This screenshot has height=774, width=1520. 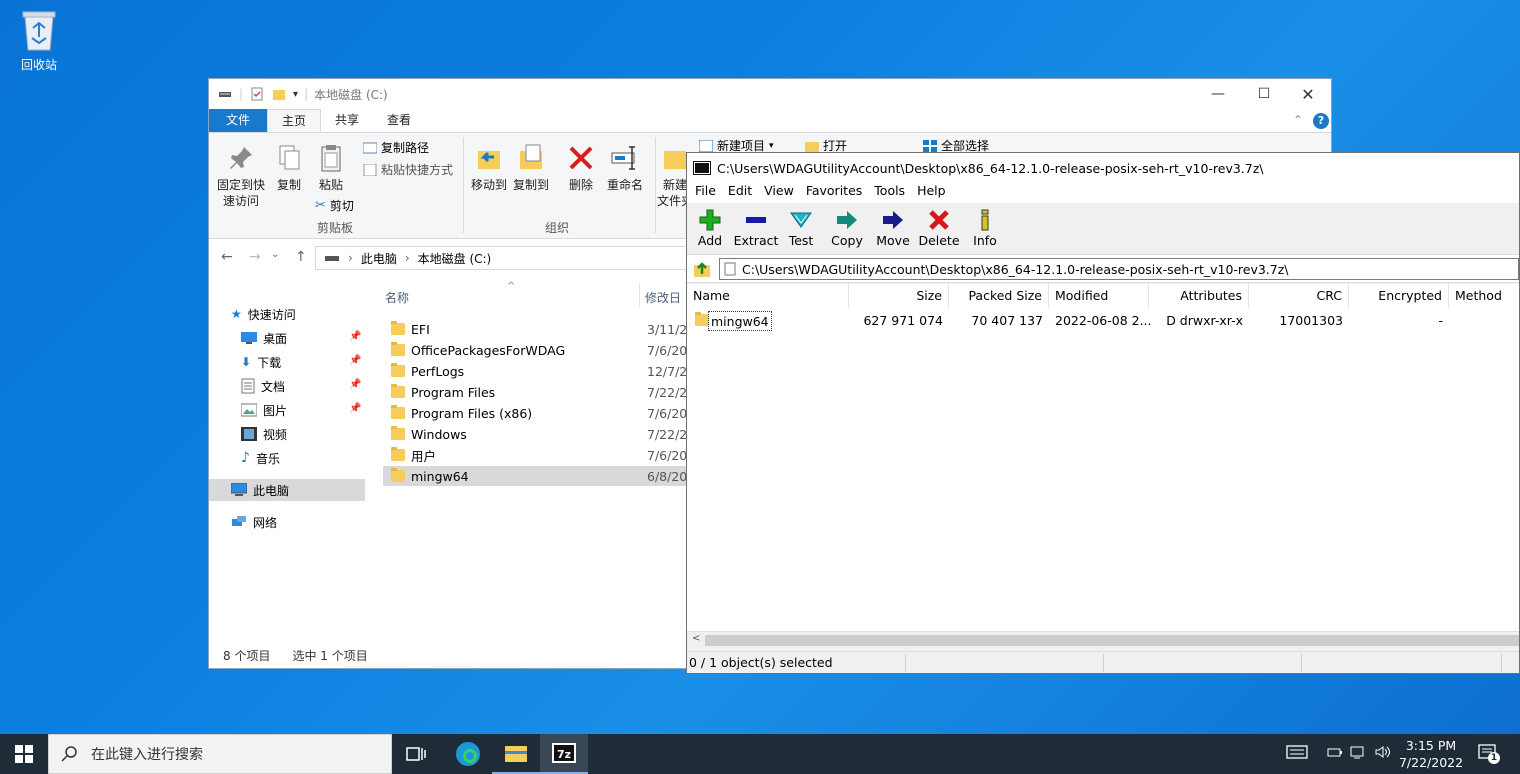 I want to click on menu-tools: Tools, so click(x=889, y=193).